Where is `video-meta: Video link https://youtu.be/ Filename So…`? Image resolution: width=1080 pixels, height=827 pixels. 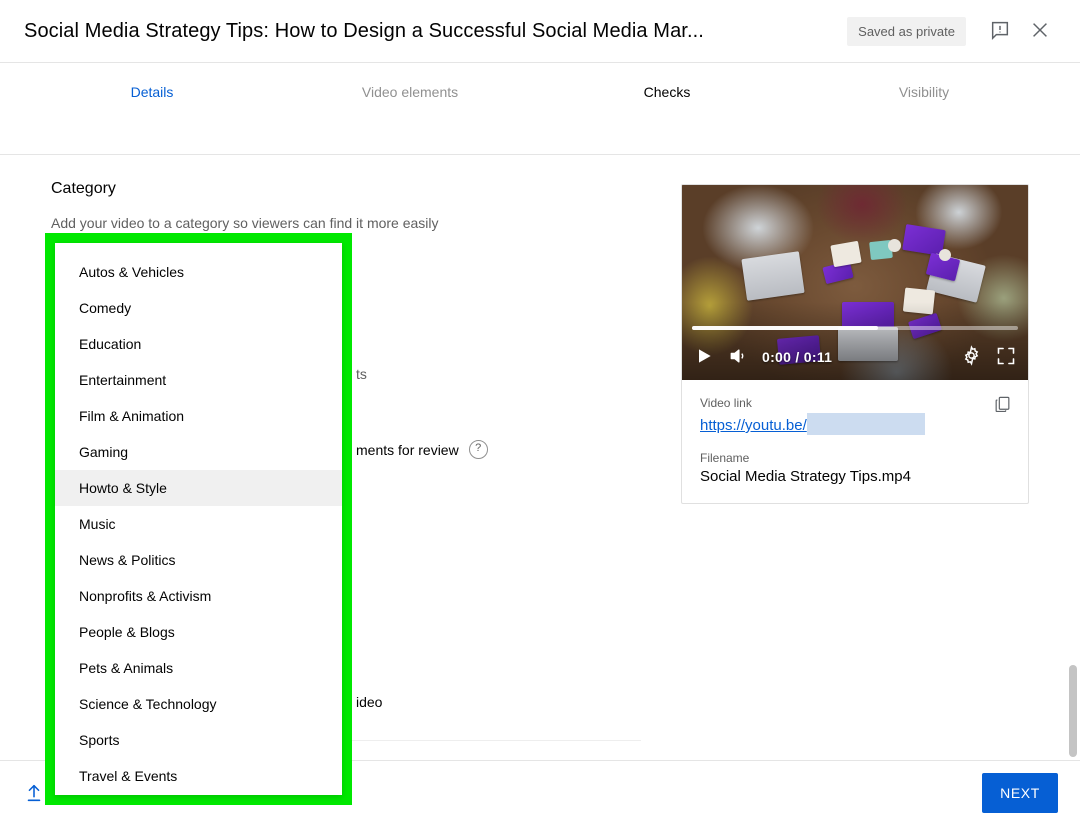 video-meta: Video link https://youtu.be/ Filename So… is located at coordinates (855, 441).